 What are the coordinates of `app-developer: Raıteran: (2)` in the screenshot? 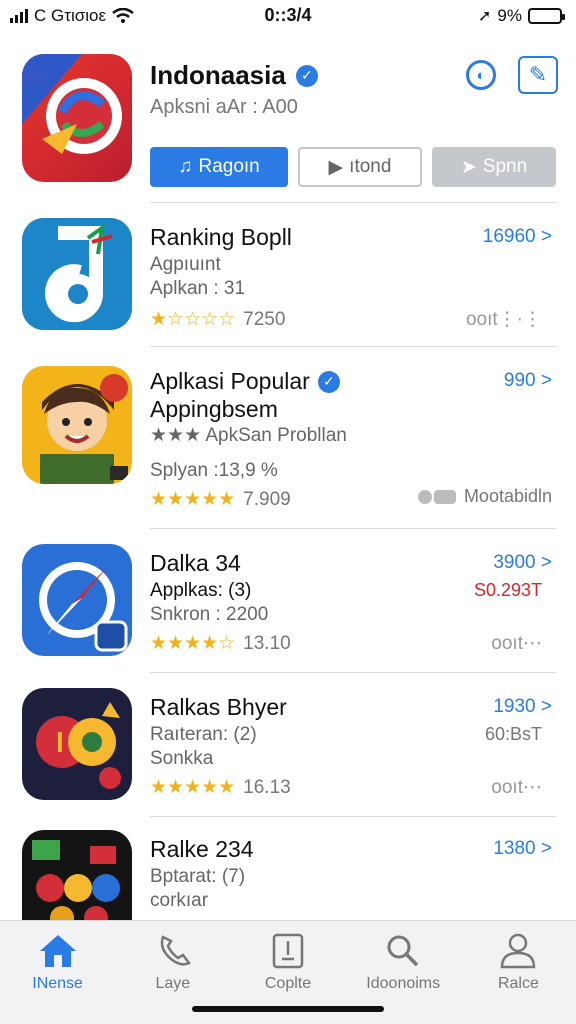 It's located at (203, 734).